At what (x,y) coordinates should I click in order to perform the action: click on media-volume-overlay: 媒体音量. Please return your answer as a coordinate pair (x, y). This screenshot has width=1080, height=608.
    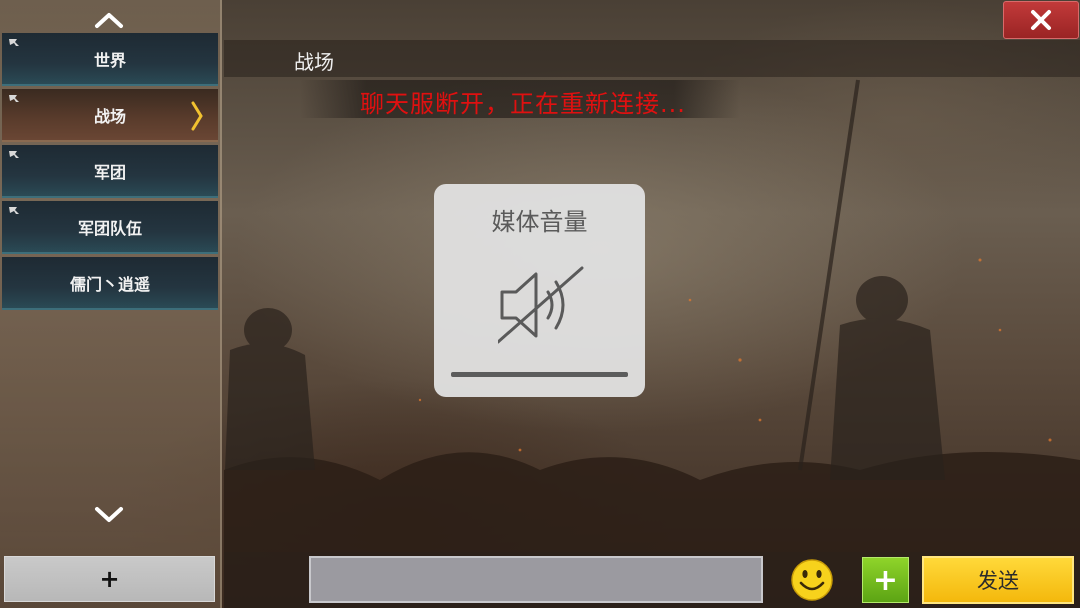
    Looking at the image, I should click on (539, 290).